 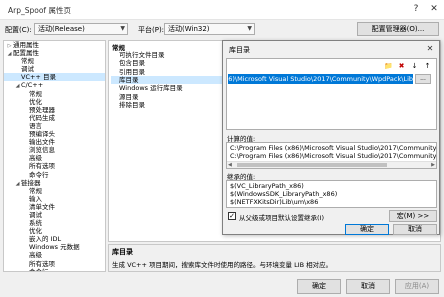 What do you see at coordinates (42, 166) in the screenshot?
I see `tree-item-label: 所有选项` at bounding box center [42, 166].